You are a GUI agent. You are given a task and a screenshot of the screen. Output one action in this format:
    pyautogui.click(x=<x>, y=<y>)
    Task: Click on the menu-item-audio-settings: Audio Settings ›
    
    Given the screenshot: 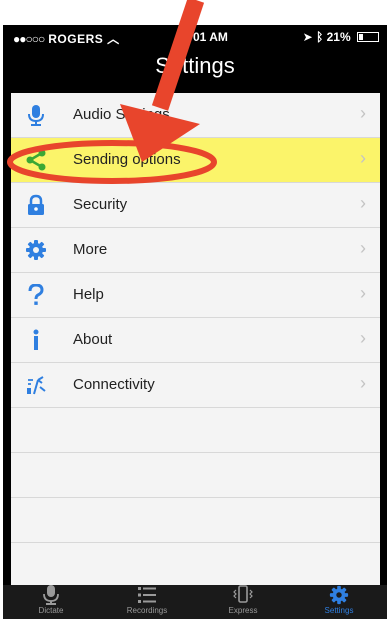 What is the action you would take?
    pyautogui.click(x=195, y=115)
    